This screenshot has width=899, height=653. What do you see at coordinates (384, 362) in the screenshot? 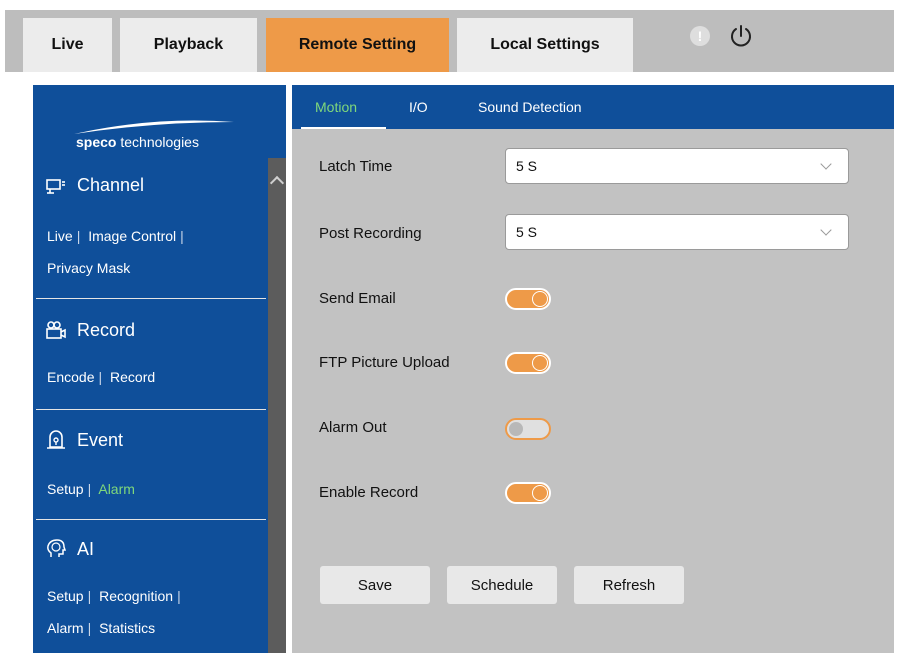
I see `ftp-upload-label: FTP Picture Upload` at bounding box center [384, 362].